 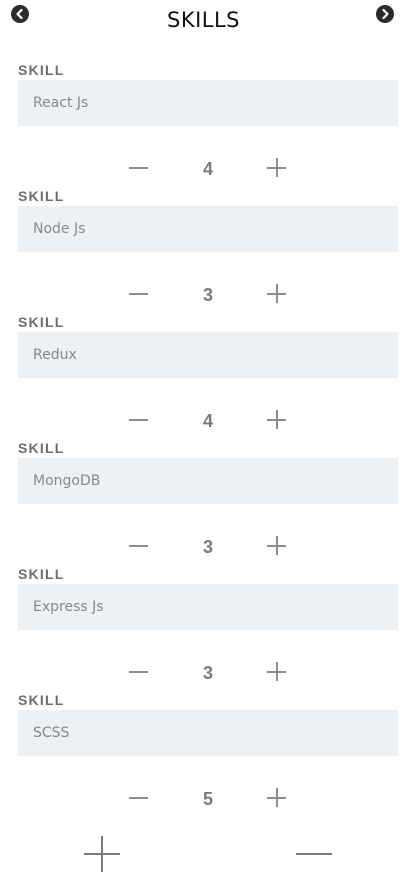 I want to click on forward-button, so click(x=385, y=14).